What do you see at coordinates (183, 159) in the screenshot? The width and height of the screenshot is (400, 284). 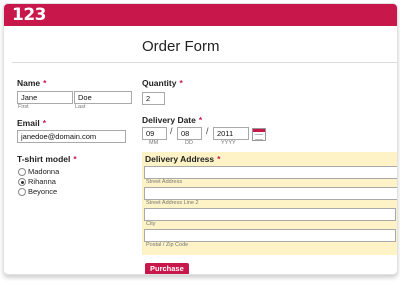 I see `delivery-address-label: Delivery Address *` at bounding box center [183, 159].